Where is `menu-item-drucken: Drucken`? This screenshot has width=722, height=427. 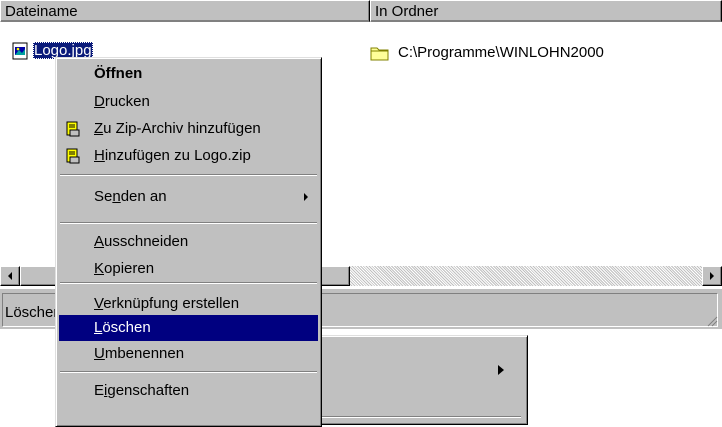
menu-item-drucken: Drucken is located at coordinates (188, 102).